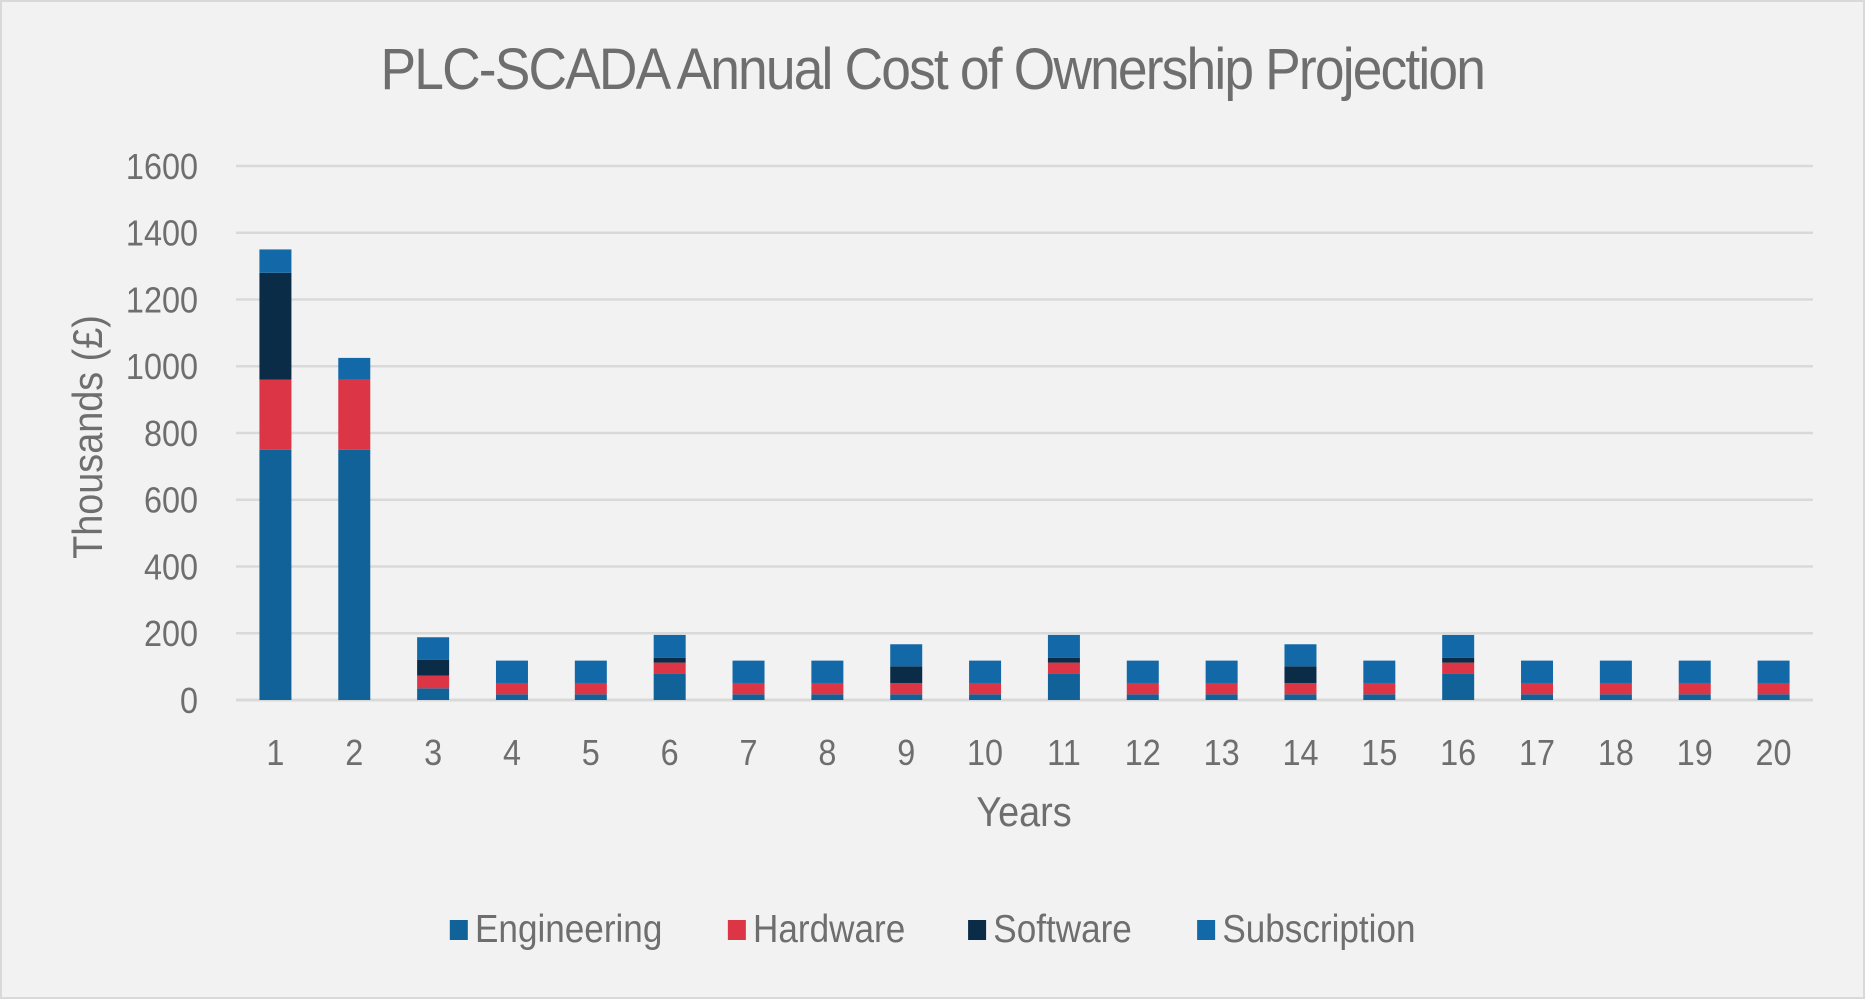  I want to click on x-tick-label: 6, so click(670, 753).